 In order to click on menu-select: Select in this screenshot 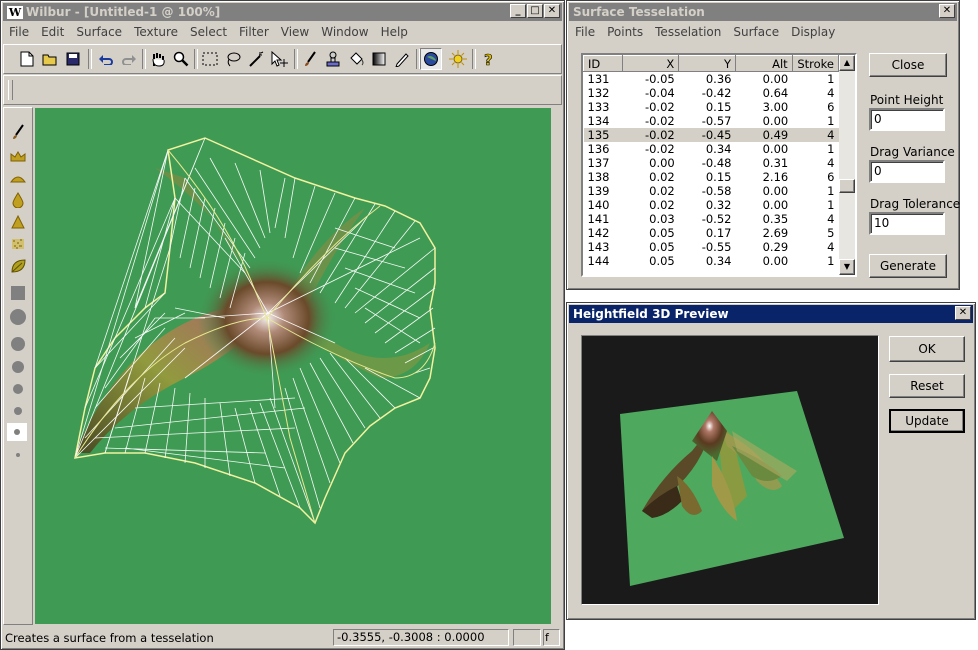, I will do `click(208, 32)`.